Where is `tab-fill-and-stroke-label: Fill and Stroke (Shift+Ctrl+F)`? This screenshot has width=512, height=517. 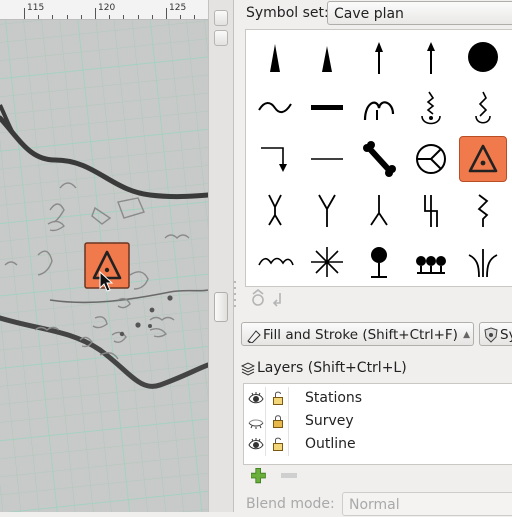 tab-fill-and-stroke-label: Fill and Stroke (Shift+Ctrl+F) is located at coordinates (360, 335).